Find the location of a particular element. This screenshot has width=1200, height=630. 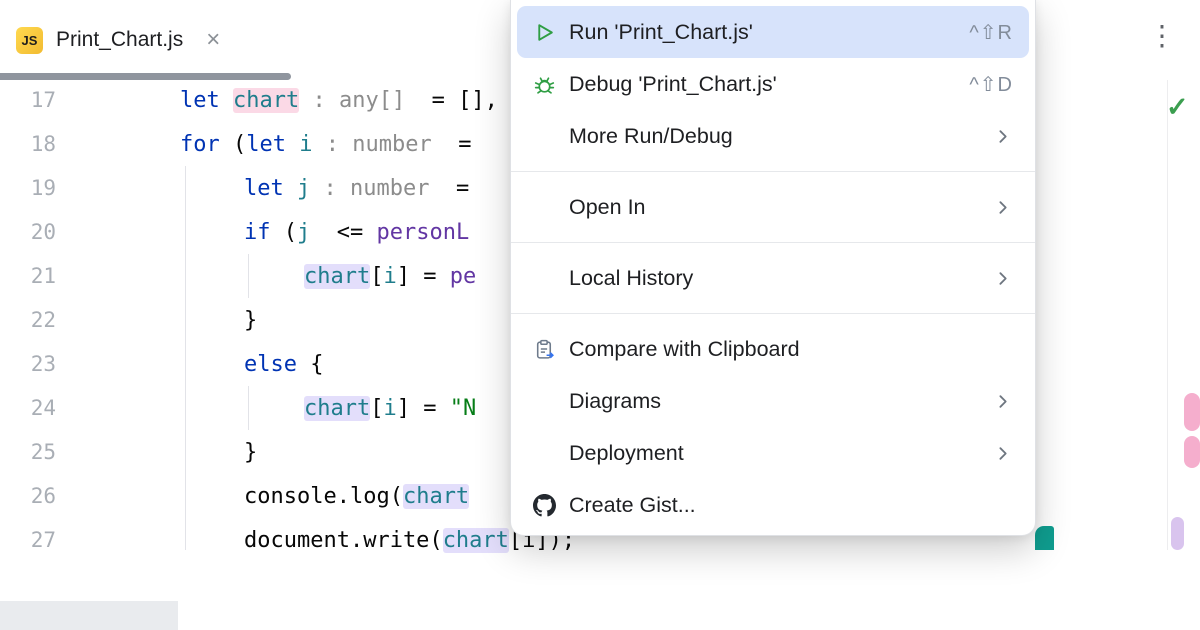

code-text: chart[i] = "N is located at coordinates (328, 408).